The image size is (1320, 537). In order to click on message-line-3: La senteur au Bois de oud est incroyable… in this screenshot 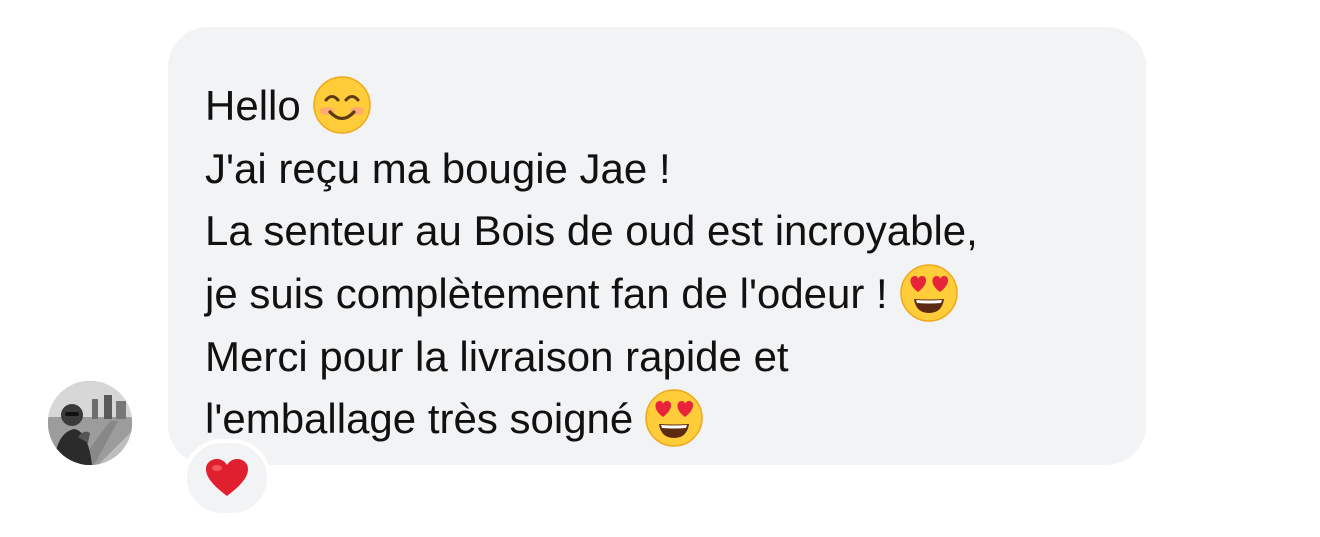, I will do `click(591, 231)`.